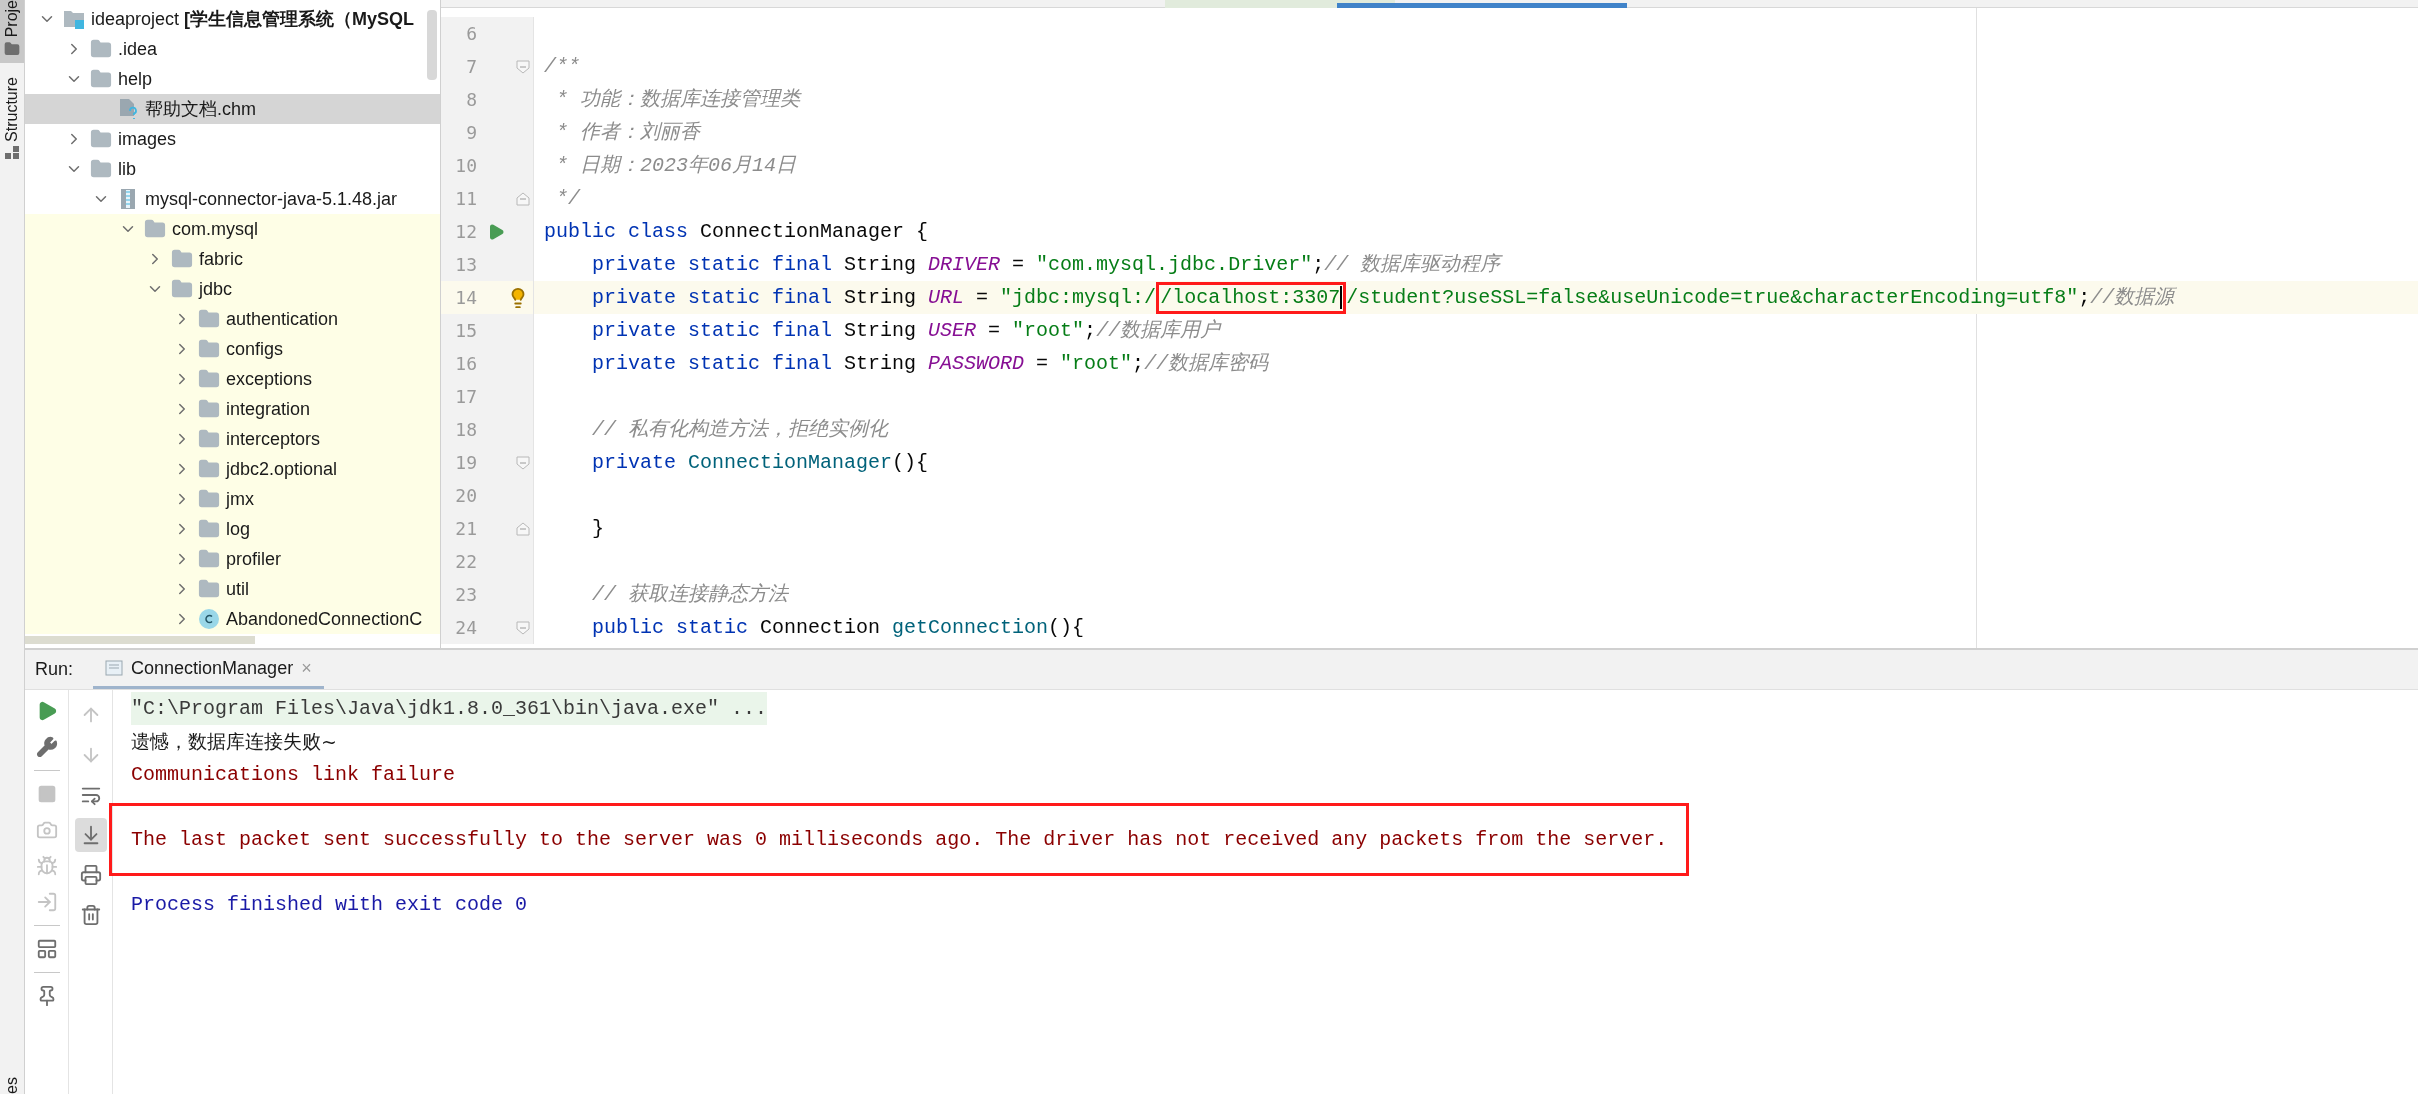  What do you see at coordinates (138, 49) in the screenshot?
I see `tree-item-label: .idea` at bounding box center [138, 49].